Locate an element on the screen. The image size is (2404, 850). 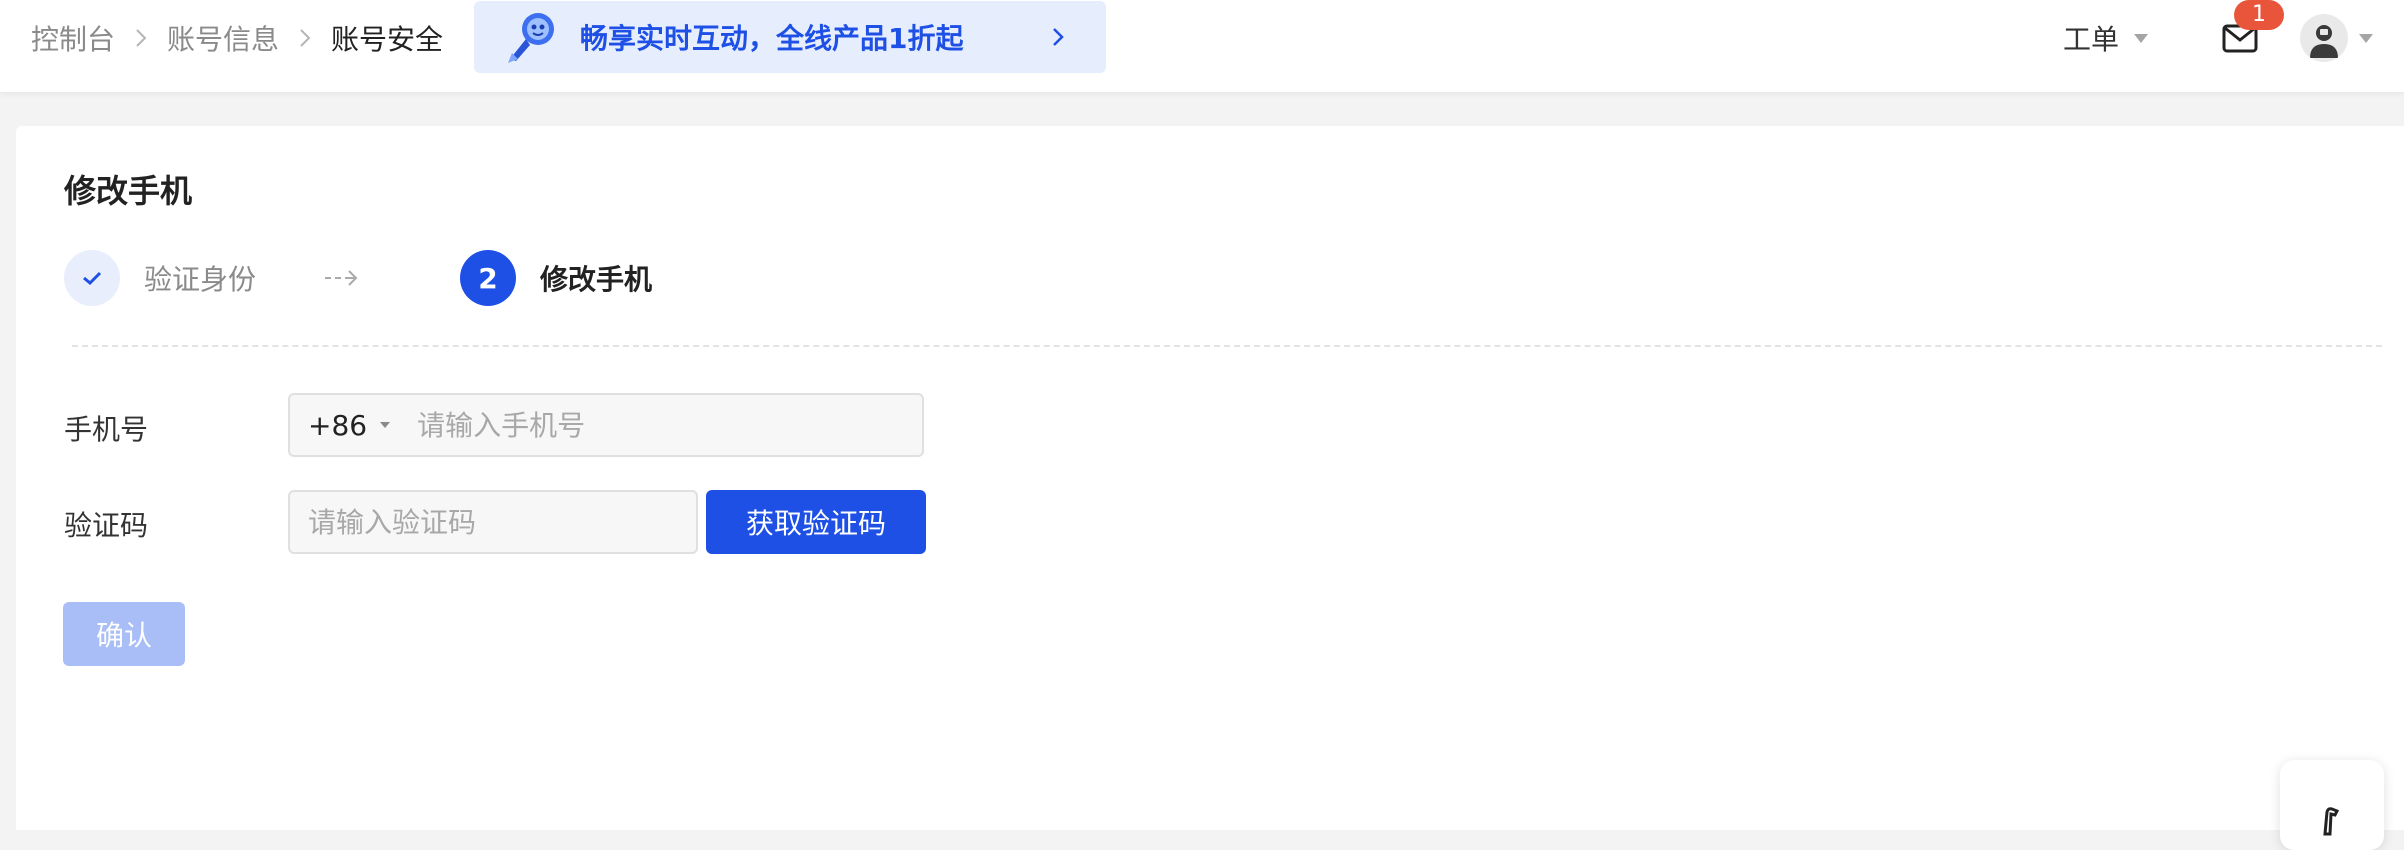
rocket-icon is located at coordinates (531, 38).